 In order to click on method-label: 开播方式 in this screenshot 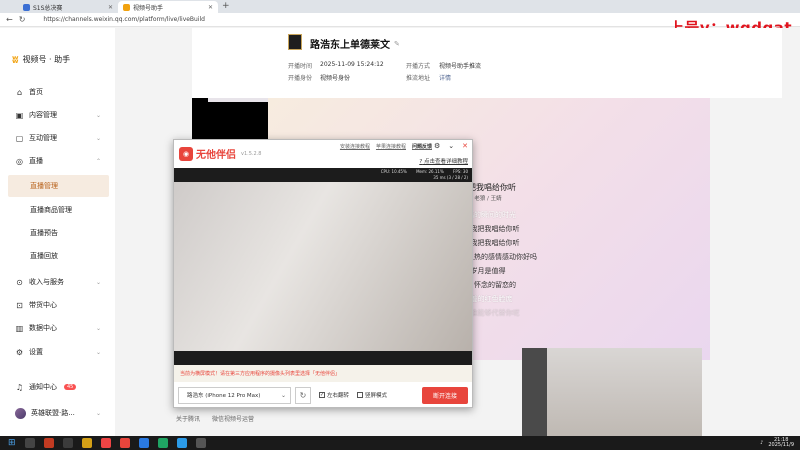, I will do `click(418, 66)`.